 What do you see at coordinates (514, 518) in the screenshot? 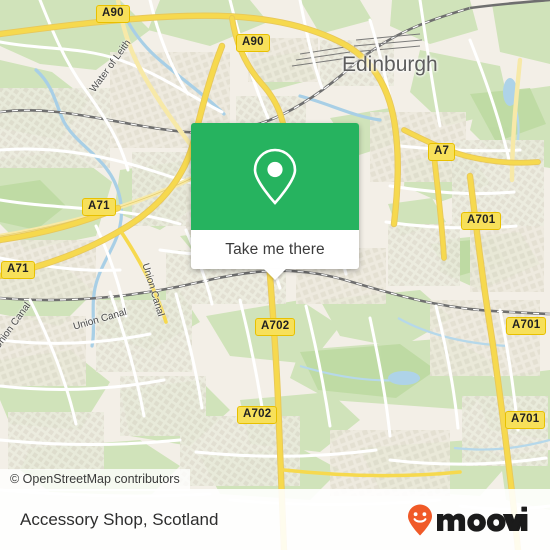
I see `moovit-vi` at bounding box center [514, 518].